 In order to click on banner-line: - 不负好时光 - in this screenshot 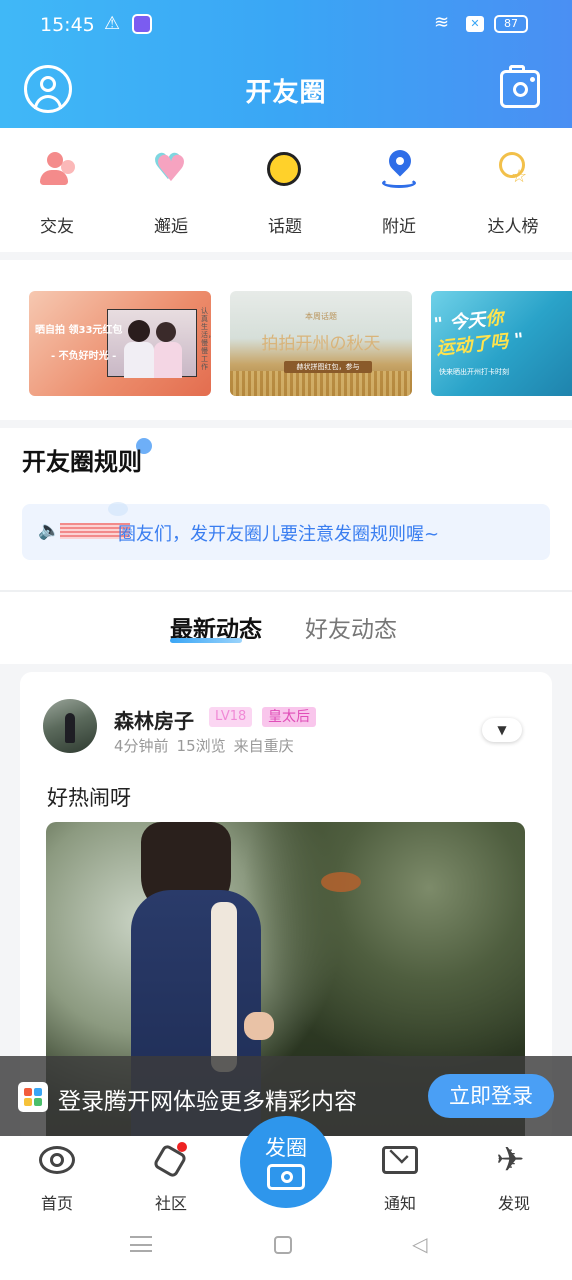, I will do `click(84, 356)`.